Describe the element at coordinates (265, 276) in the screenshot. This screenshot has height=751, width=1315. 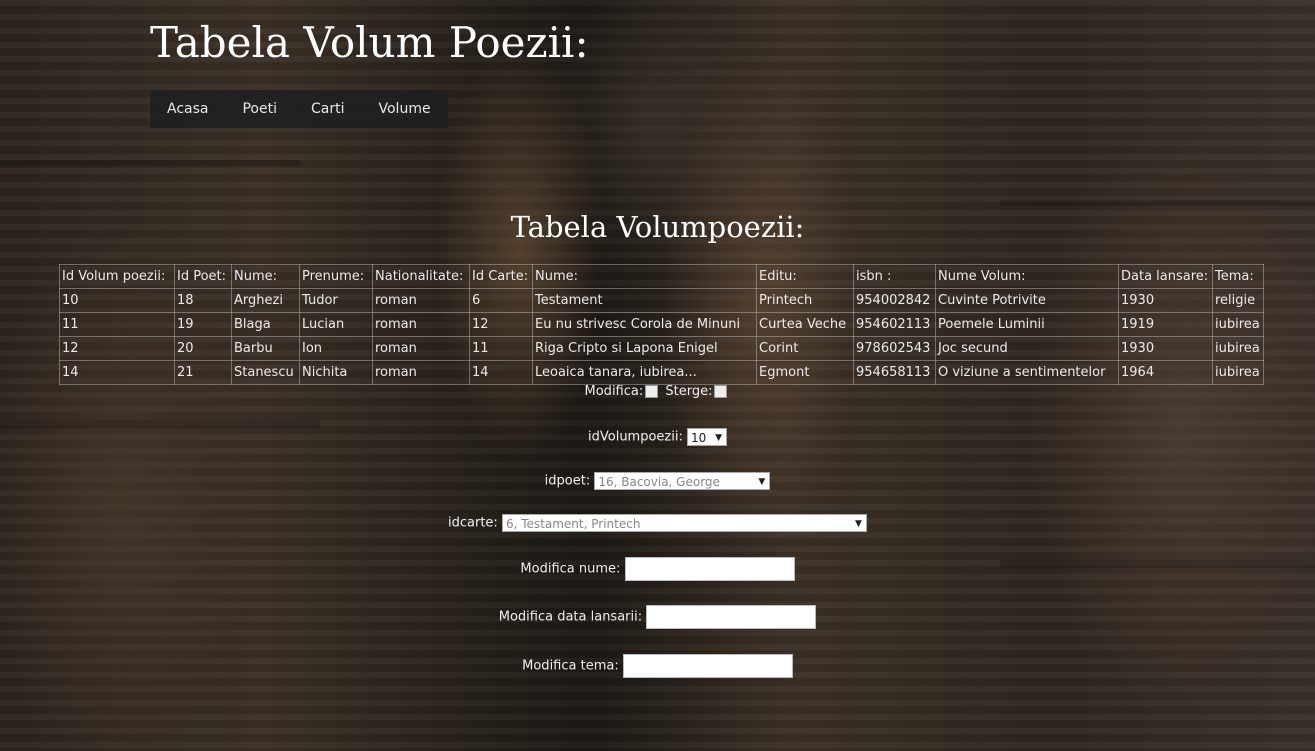
I see `col-header-nume: Nume:` at that location.